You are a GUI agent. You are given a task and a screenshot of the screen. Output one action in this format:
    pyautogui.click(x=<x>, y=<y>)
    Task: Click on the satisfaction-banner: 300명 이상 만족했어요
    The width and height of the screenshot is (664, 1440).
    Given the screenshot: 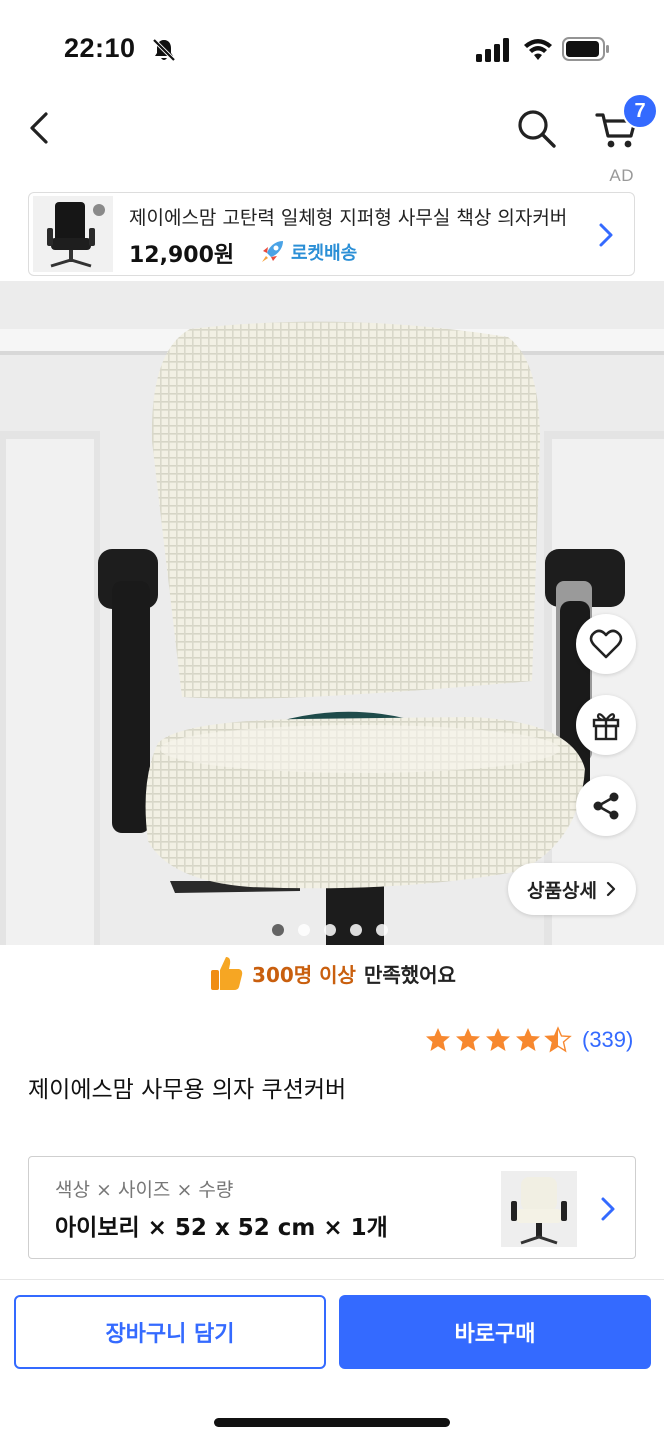 What is the action you would take?
    pyautogui.click(x=332, y=973)
    